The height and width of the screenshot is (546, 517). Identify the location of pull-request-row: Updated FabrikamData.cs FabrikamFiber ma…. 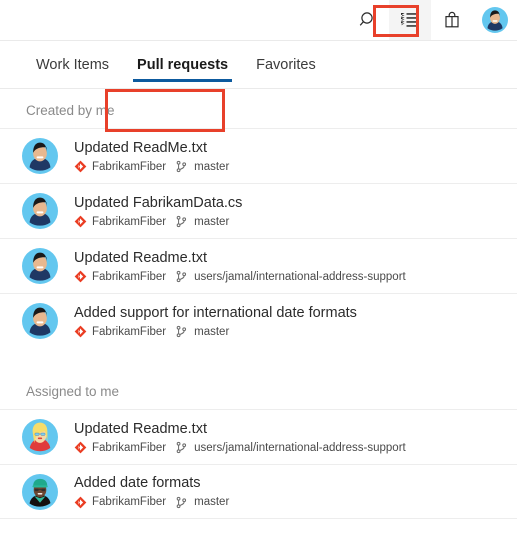
(258, 210).